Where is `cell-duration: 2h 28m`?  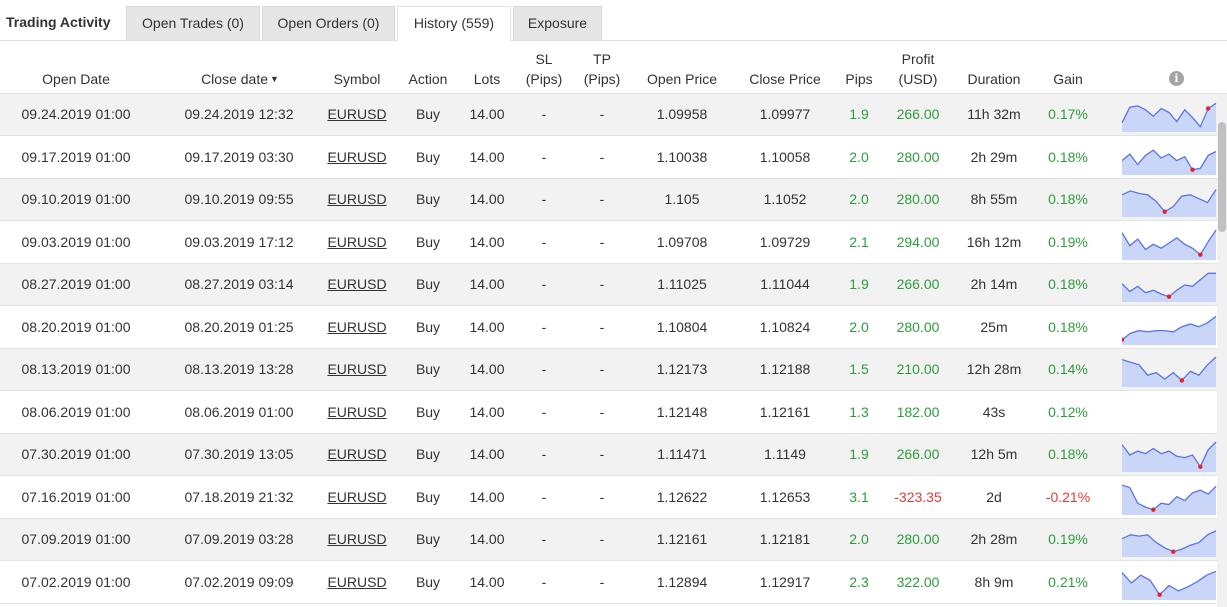
cell-duration: 2h 28m is located at coordinates (994, 539).